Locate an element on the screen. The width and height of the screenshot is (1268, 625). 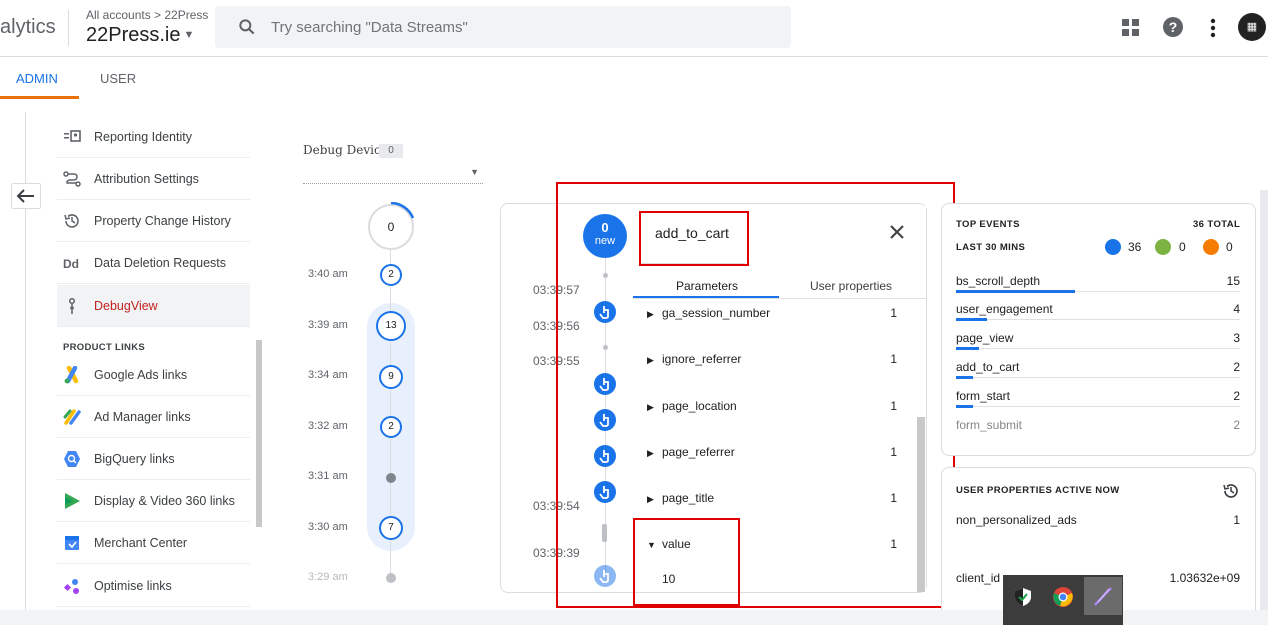
tab-admin: ADMIN is located at coordinates (37, 78).